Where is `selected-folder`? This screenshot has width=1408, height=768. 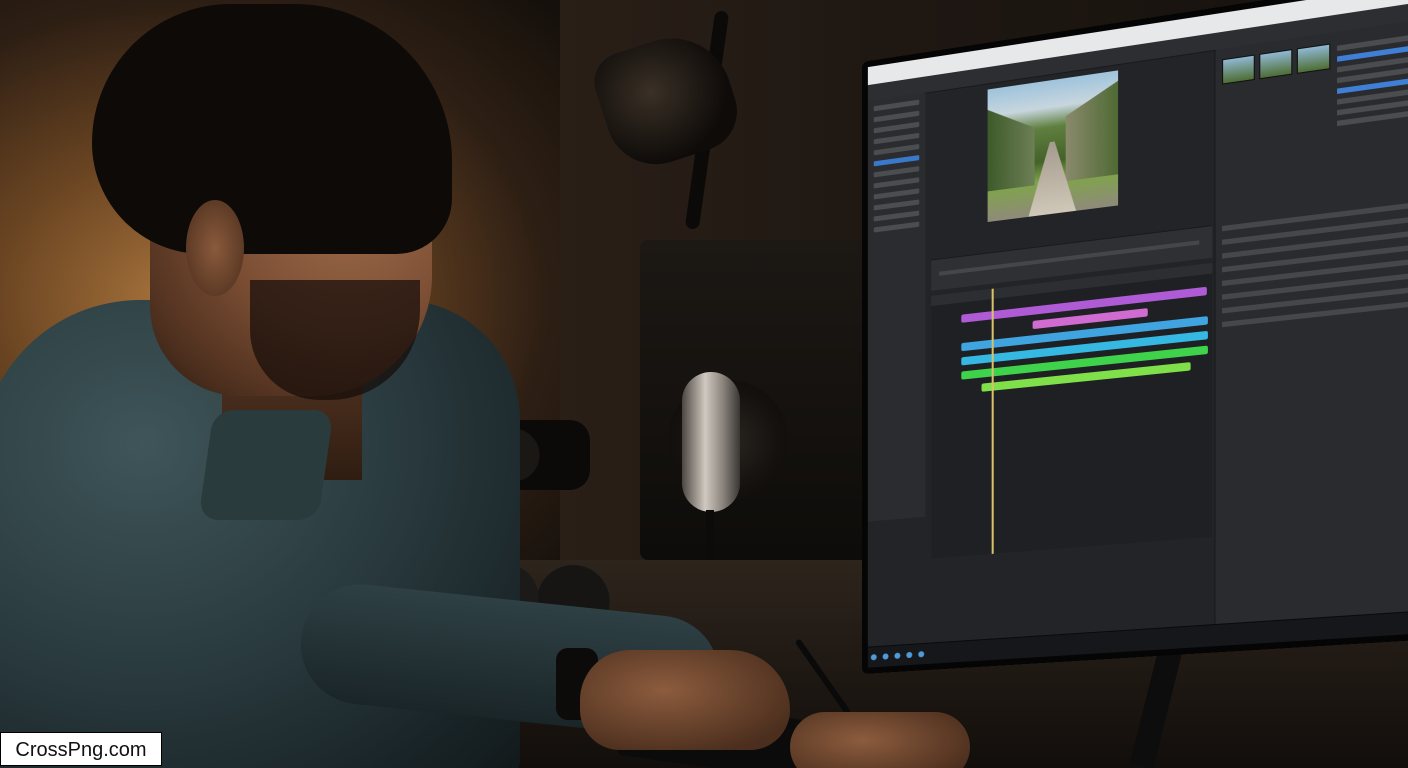
selected-folder is located at coordinates (896, 161).